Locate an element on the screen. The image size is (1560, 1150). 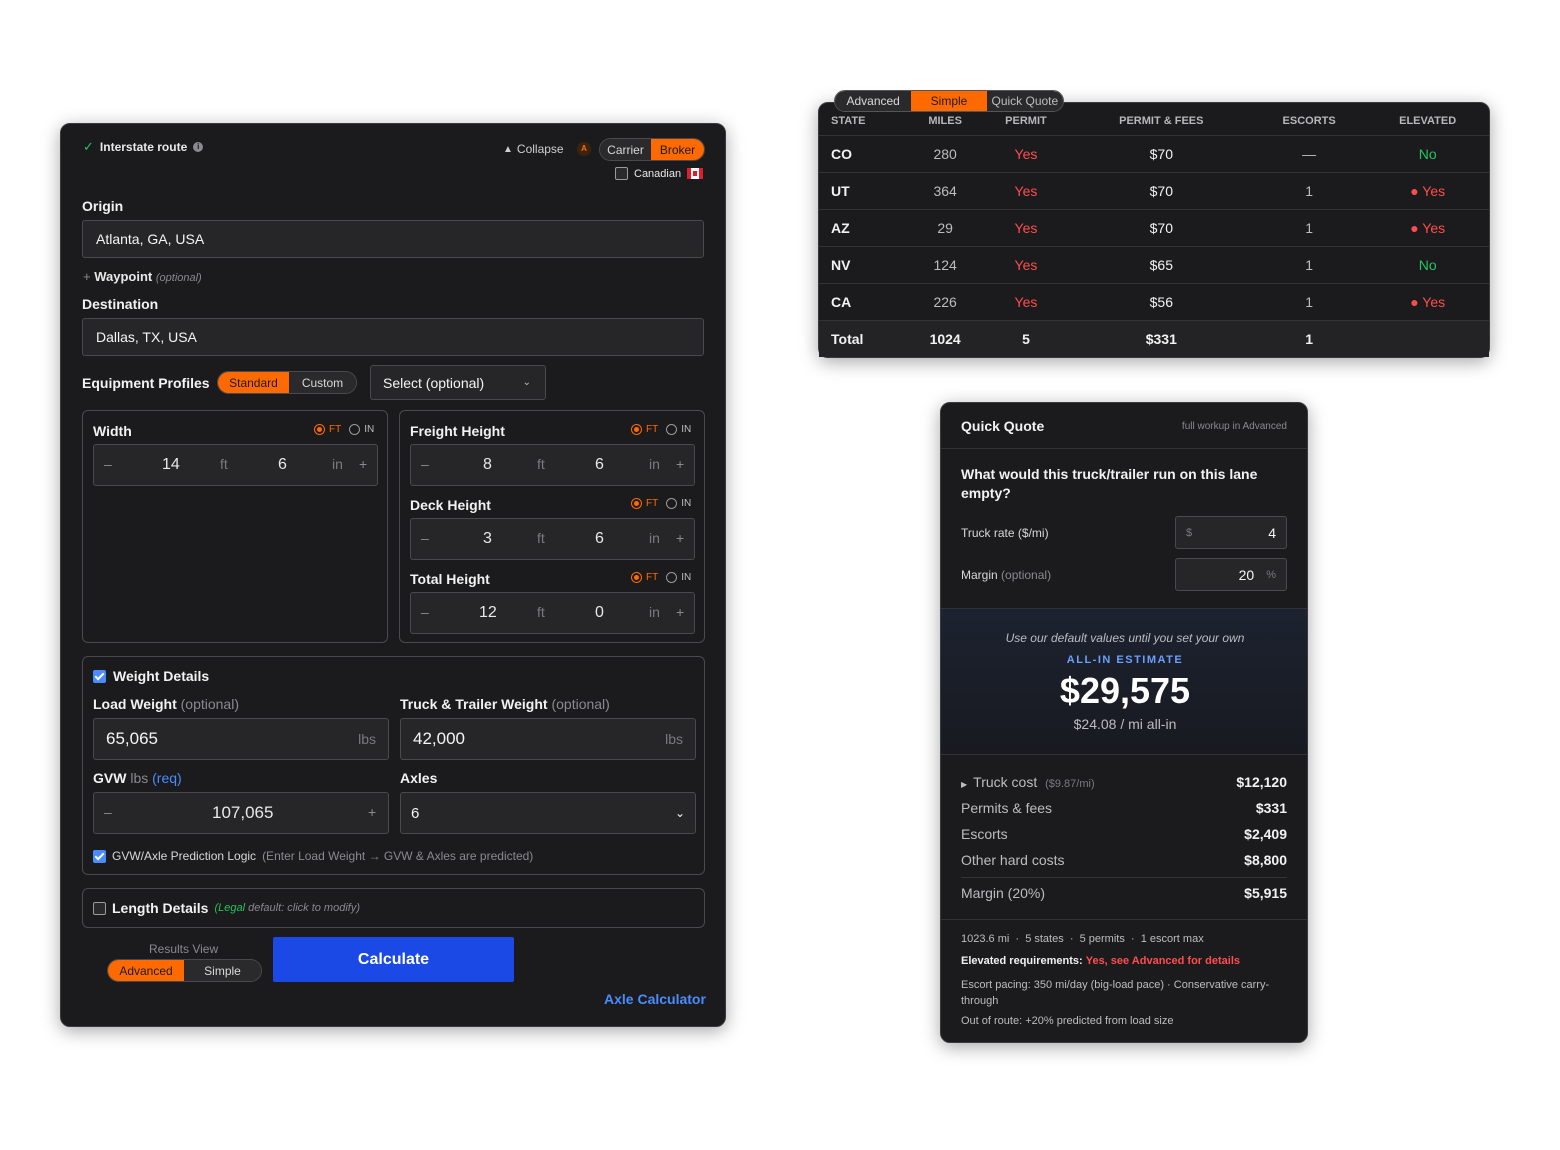
truck-rate-input: $ 4 is located at coordinates (1231, 532).